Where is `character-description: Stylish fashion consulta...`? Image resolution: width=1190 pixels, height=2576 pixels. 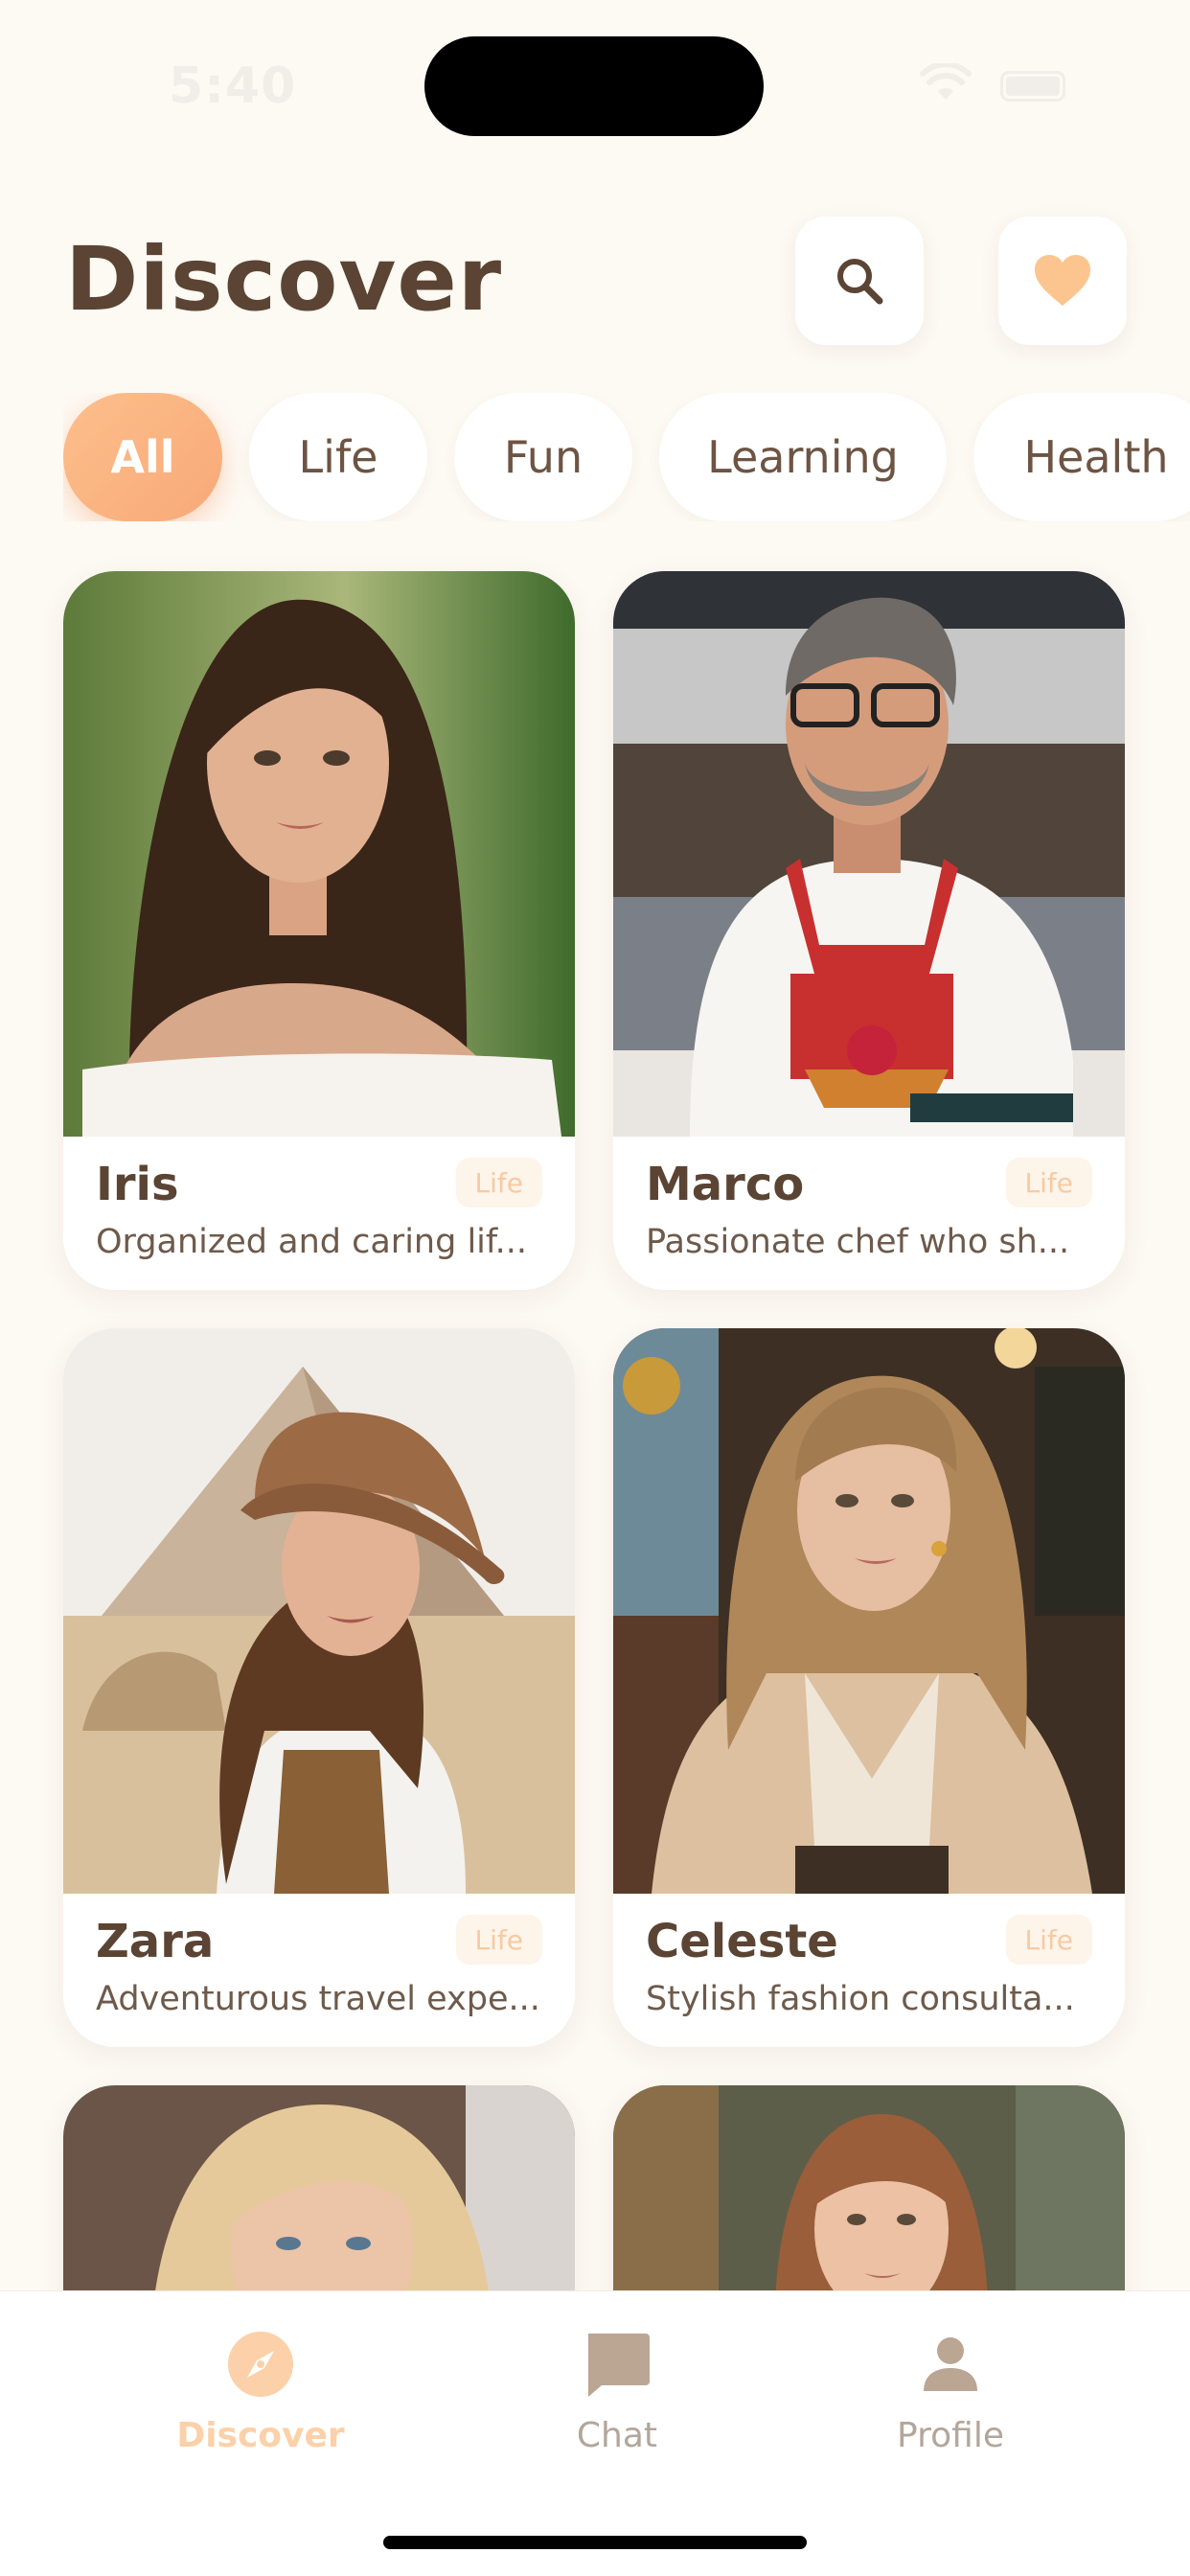
character-description: Stylish fashion consulta... is located at coordinates (860, 1999).